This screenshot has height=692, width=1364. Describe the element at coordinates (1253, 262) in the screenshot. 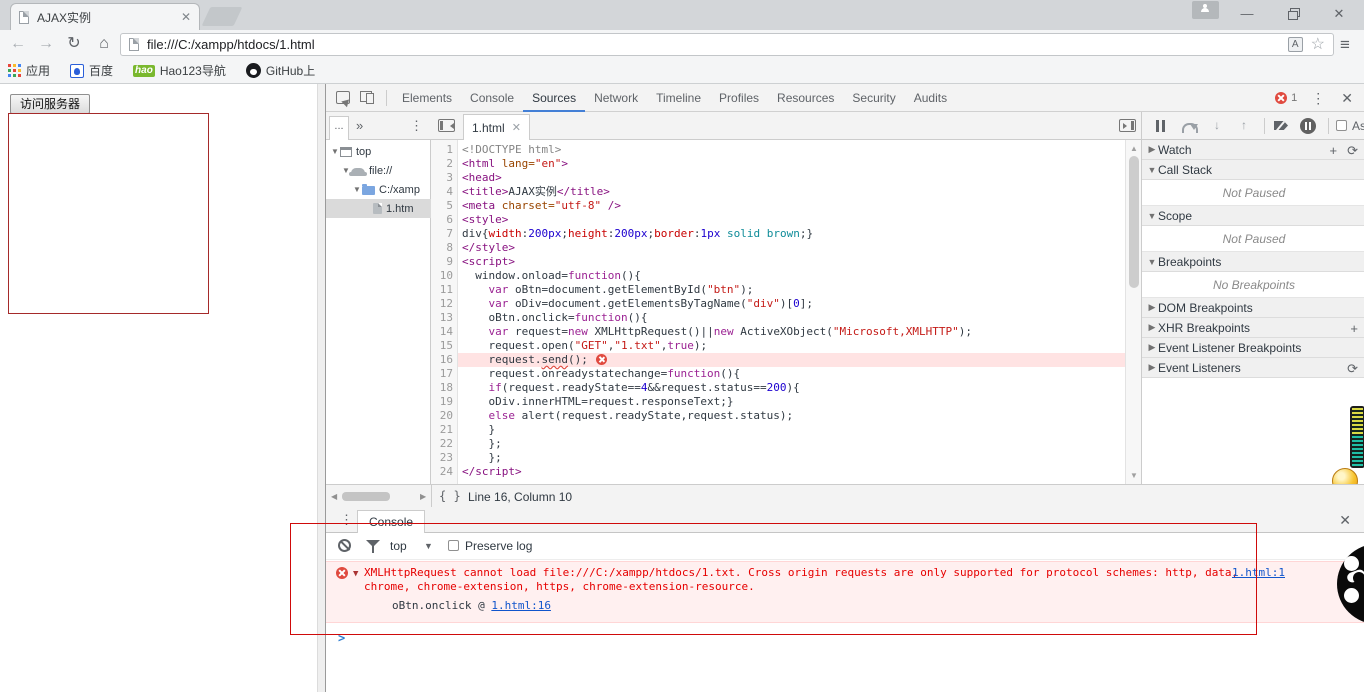

I see `section-header-breakpoints: ▼ Breakpoints` at that location.